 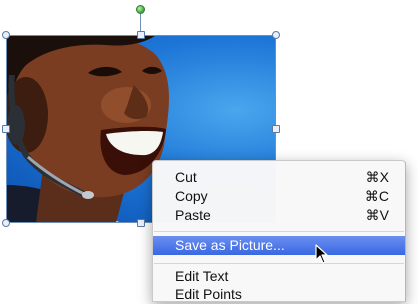 What do you see at coordinates (208, 294) in the screenshot?
I see `menu-item-label: Edit Points` at bounding box center [208, 294].